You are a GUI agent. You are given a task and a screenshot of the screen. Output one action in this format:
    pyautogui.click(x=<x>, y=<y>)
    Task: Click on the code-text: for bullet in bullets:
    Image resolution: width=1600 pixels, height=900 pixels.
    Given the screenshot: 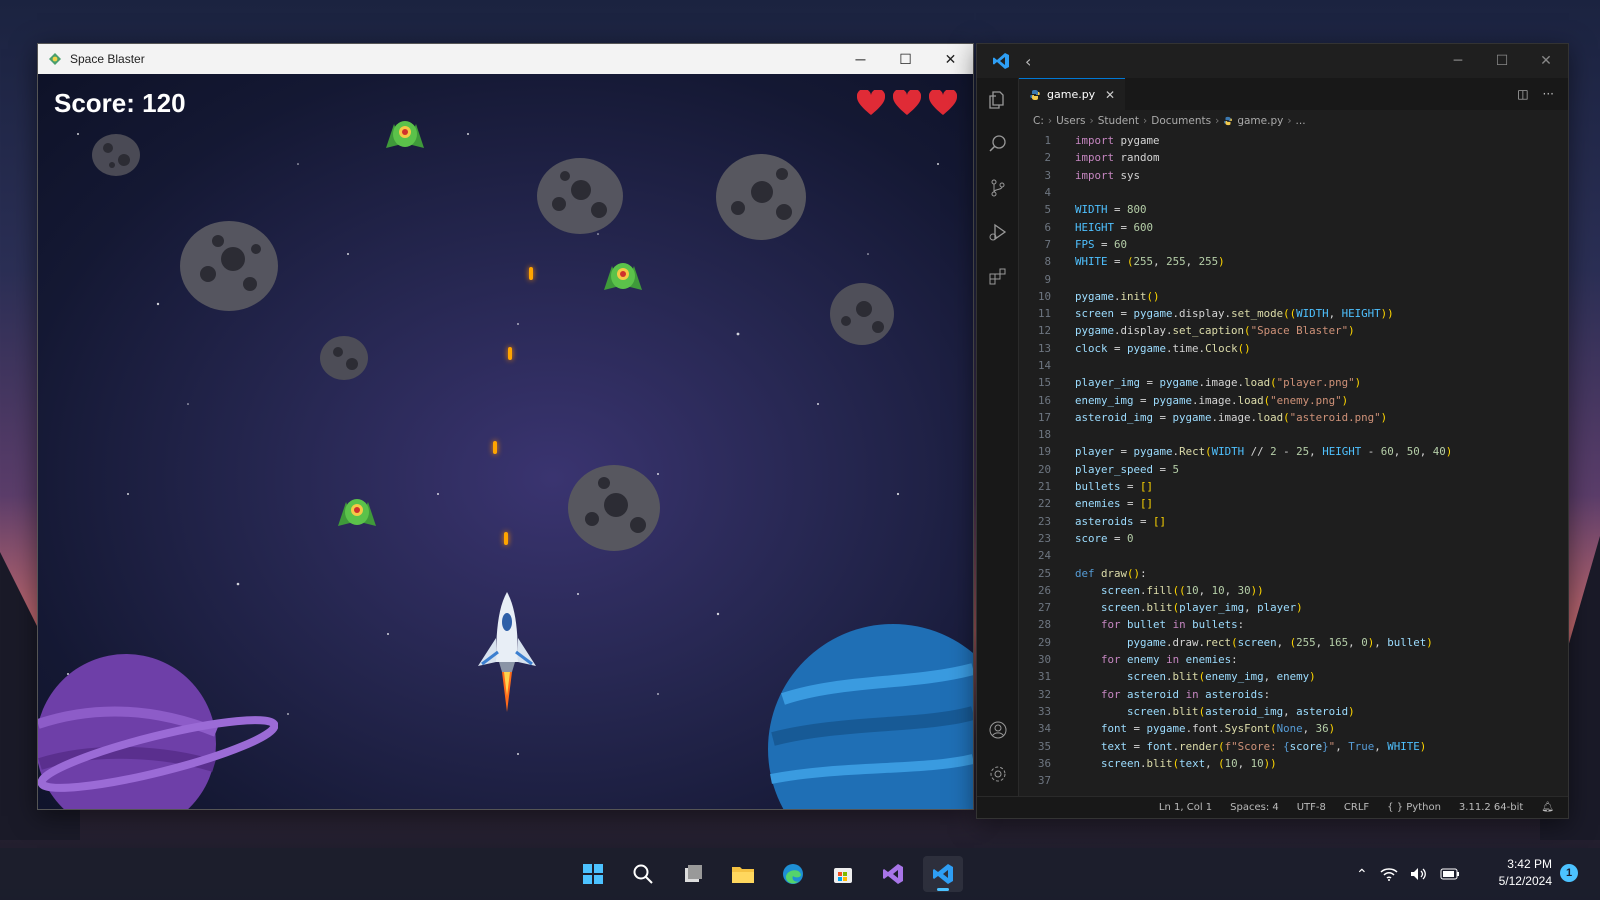 What is the action you would take?
    pyautogui.click(x=1156, y=624)
    